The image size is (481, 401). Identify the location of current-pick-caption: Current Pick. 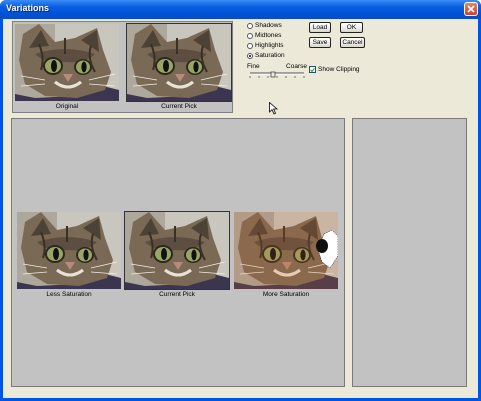
(179, 106).